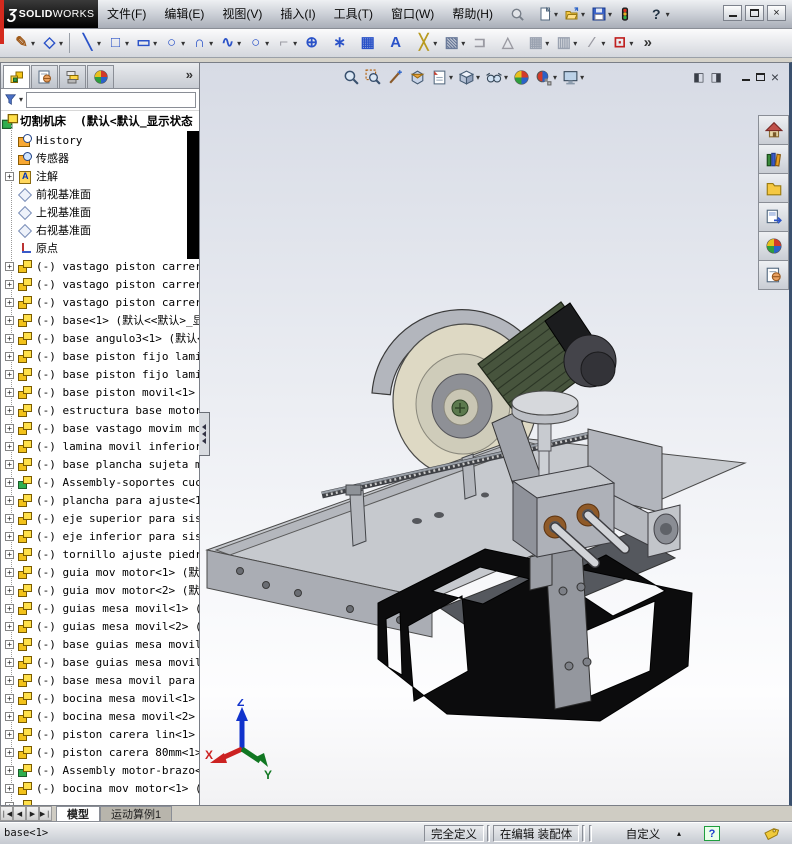  Describe the element at coordinates (754, 13) in the screenshot. I see `maximize-button` at that location.